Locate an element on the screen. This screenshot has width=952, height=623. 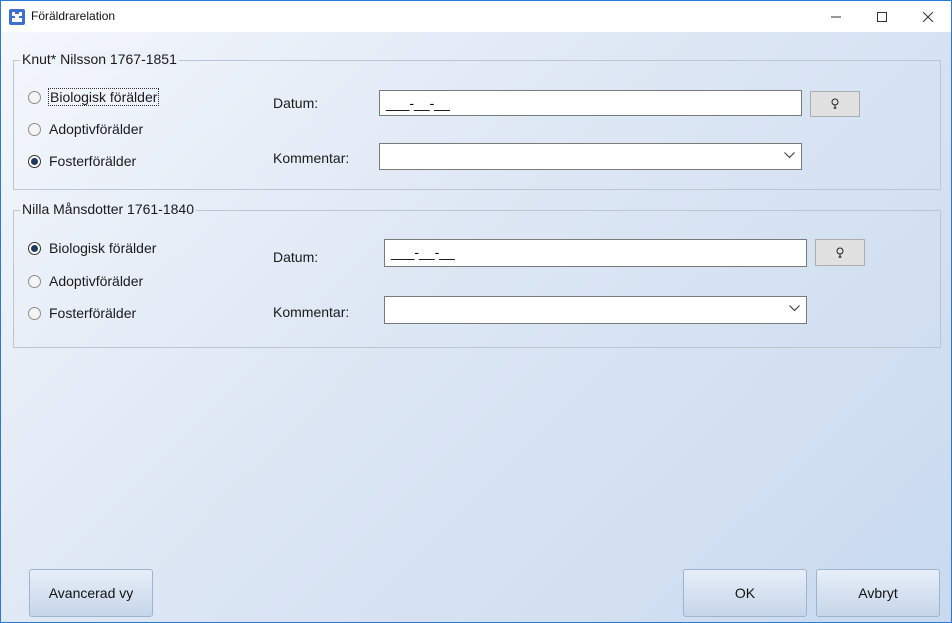
maximize-button is located at coordinates (882, 16).